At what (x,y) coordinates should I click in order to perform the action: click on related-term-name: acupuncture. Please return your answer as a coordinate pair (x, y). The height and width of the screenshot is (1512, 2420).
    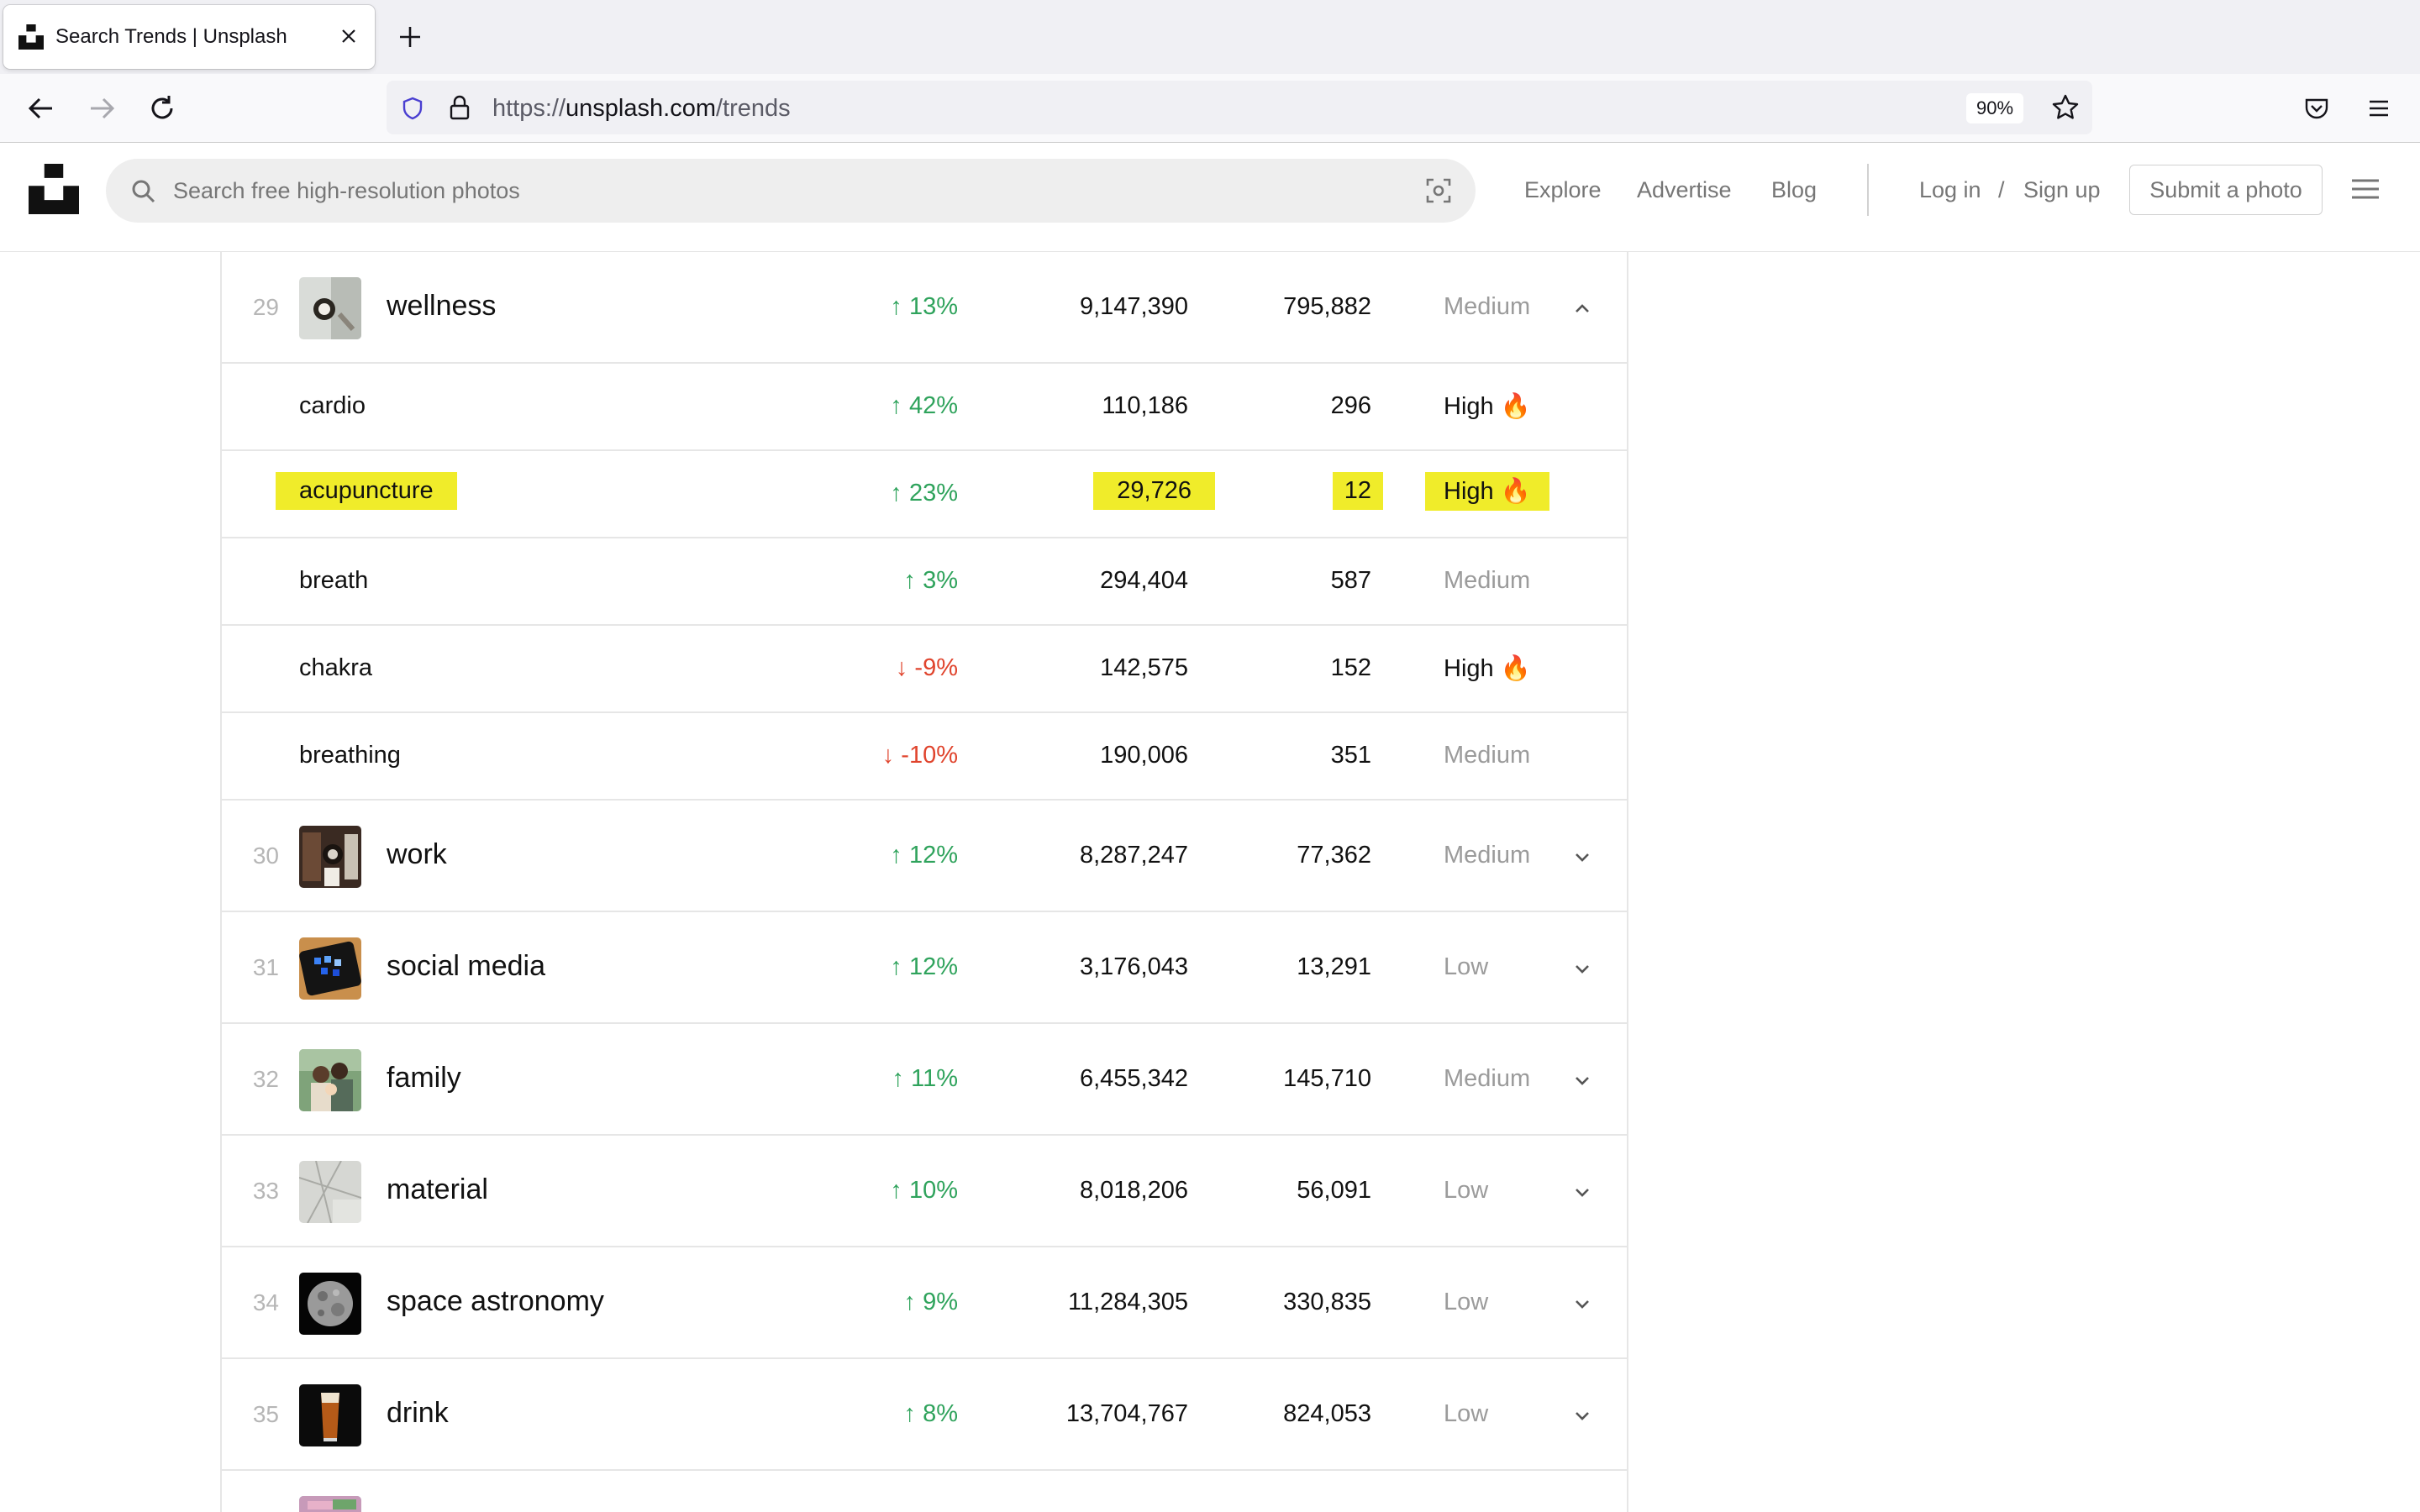
    Looking at the image, I should click on (367, 491).